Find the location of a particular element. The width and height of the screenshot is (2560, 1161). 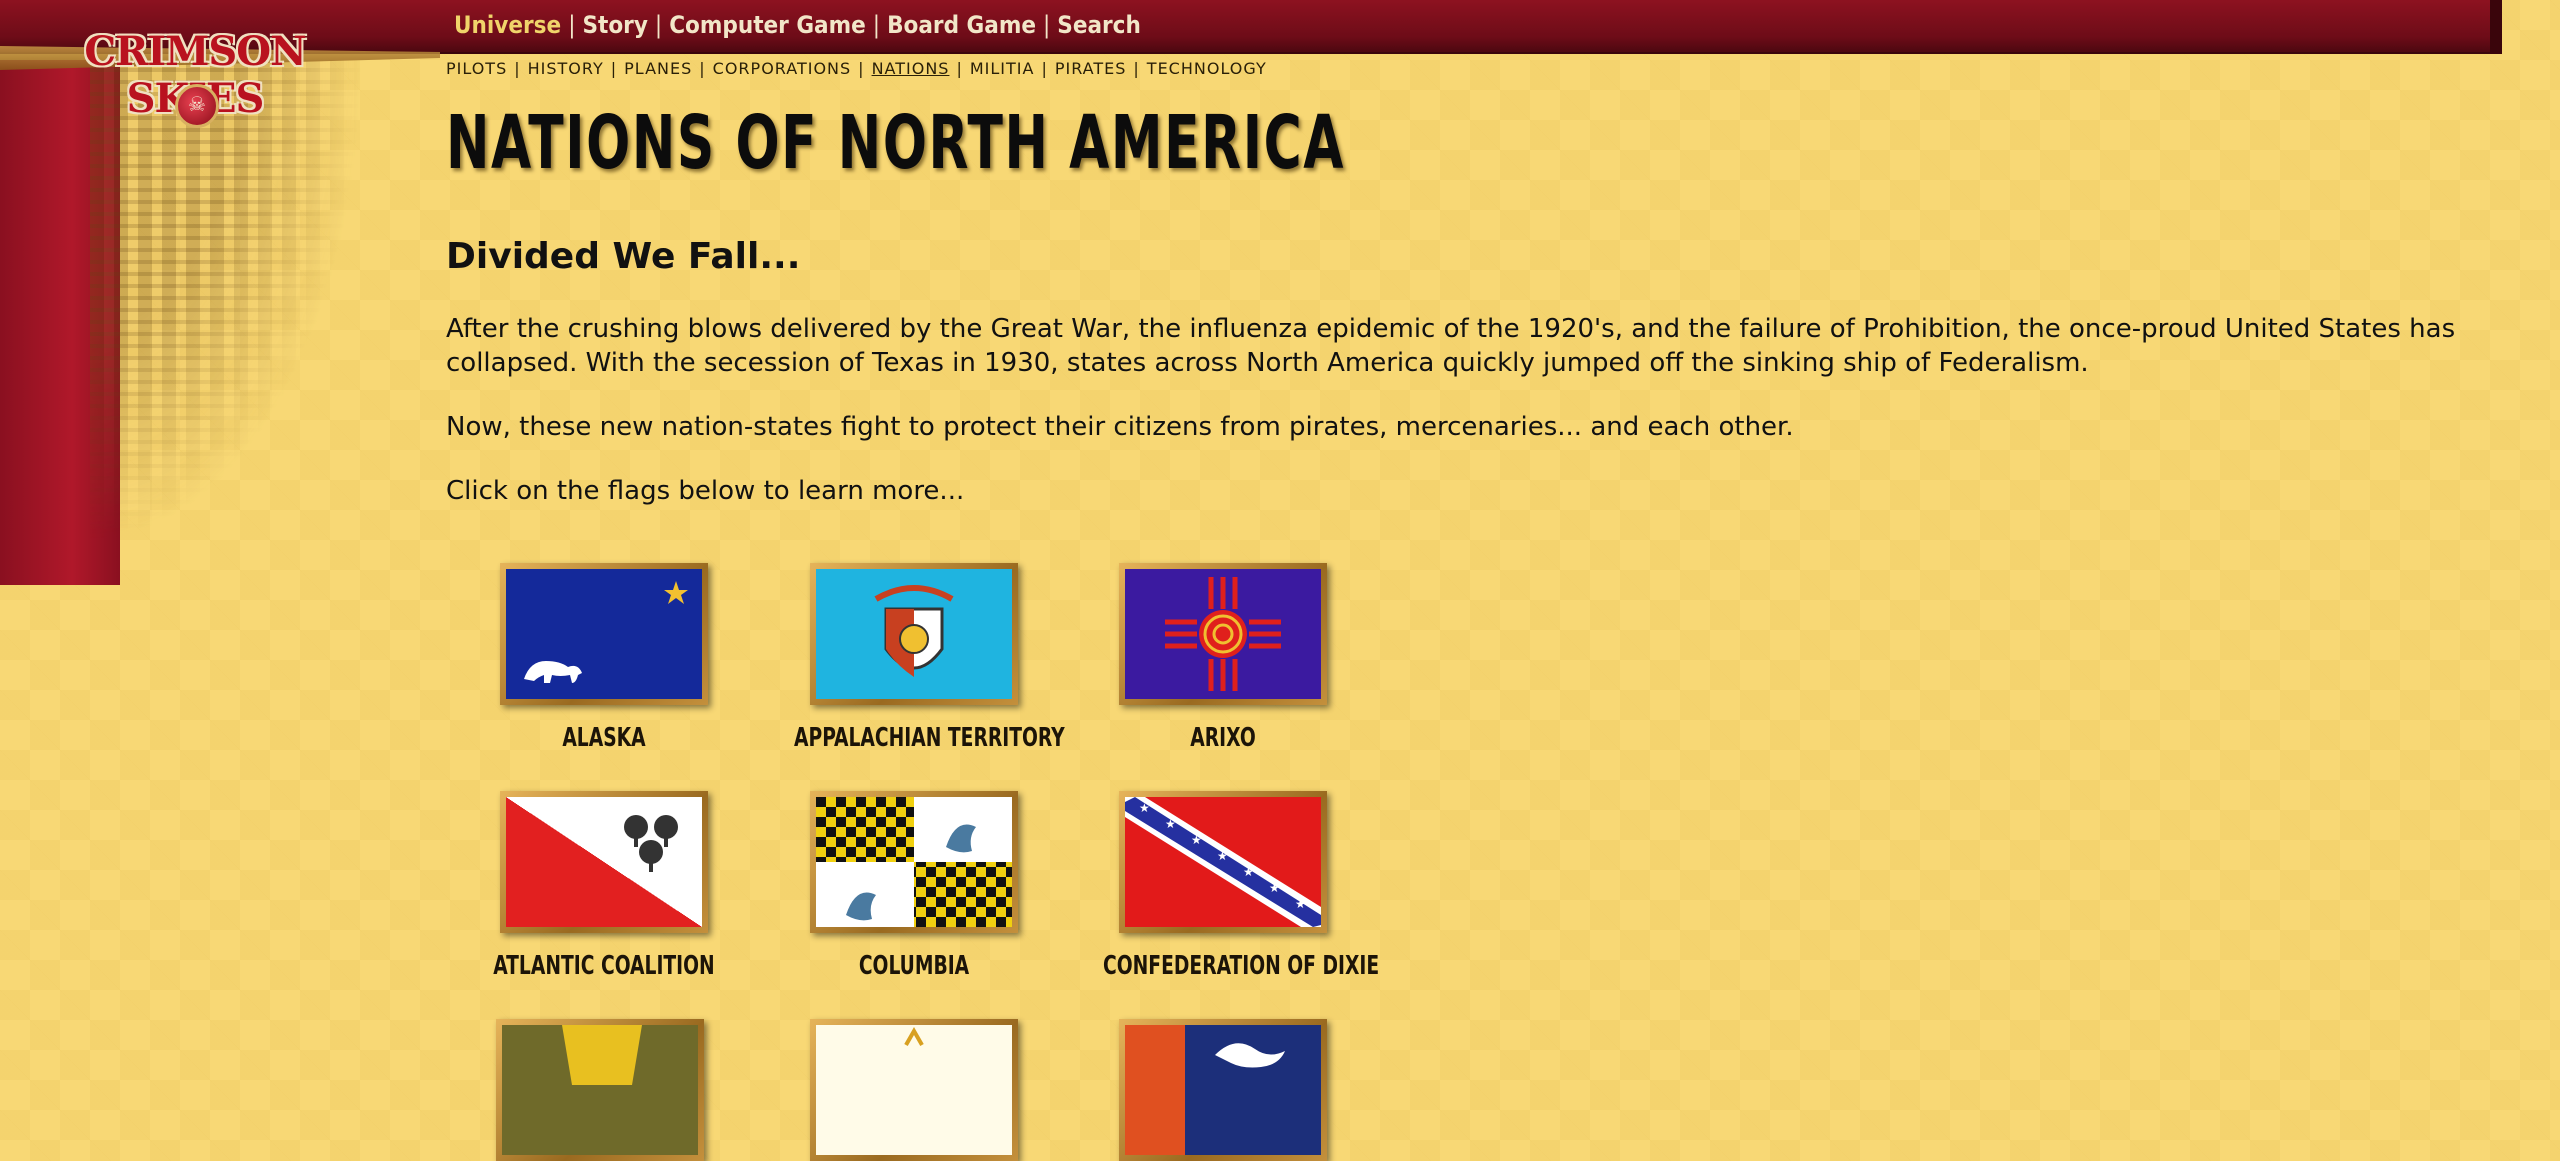

nav-universe: Universe is located at coordinates (507, 25).